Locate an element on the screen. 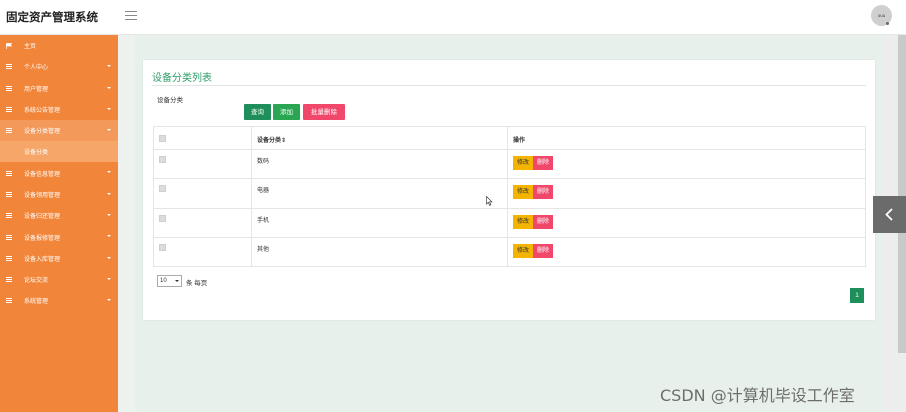  category-name-cell: 数码 is located at coordinates (379, 164).